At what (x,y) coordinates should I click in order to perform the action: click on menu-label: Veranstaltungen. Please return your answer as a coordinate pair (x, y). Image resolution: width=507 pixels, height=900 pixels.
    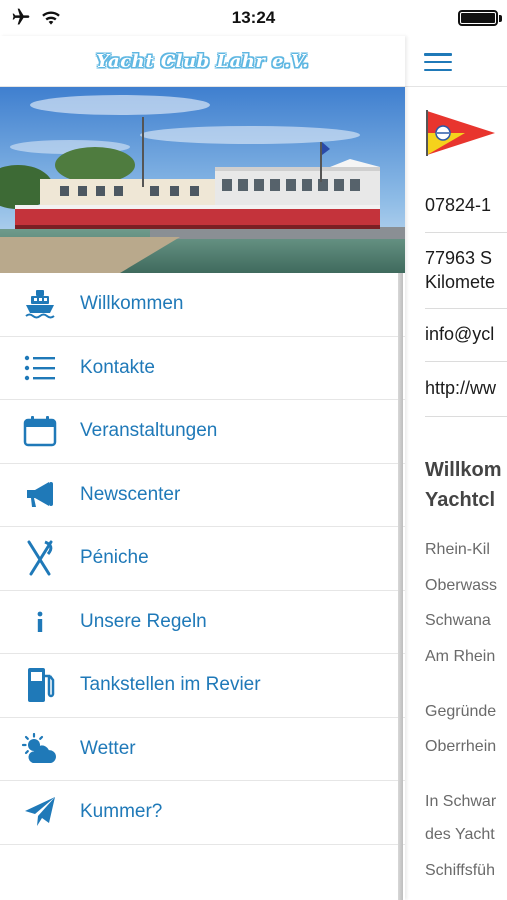
    Looking at the image, I should click on (149, 431).